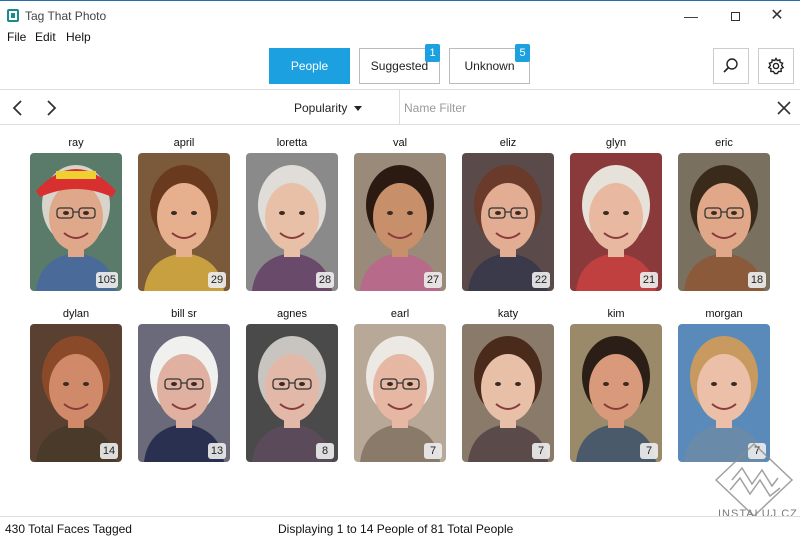  Describe the element at coordinates (400, 314) in the screenshot. I see `person-name: earl` at that location.